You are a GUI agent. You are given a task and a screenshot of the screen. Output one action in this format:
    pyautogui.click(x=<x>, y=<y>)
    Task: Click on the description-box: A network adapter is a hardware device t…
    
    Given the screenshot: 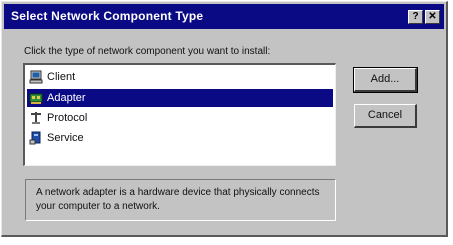 What is the action you would take?
    pyautogui.click(x=180, y=200)
    